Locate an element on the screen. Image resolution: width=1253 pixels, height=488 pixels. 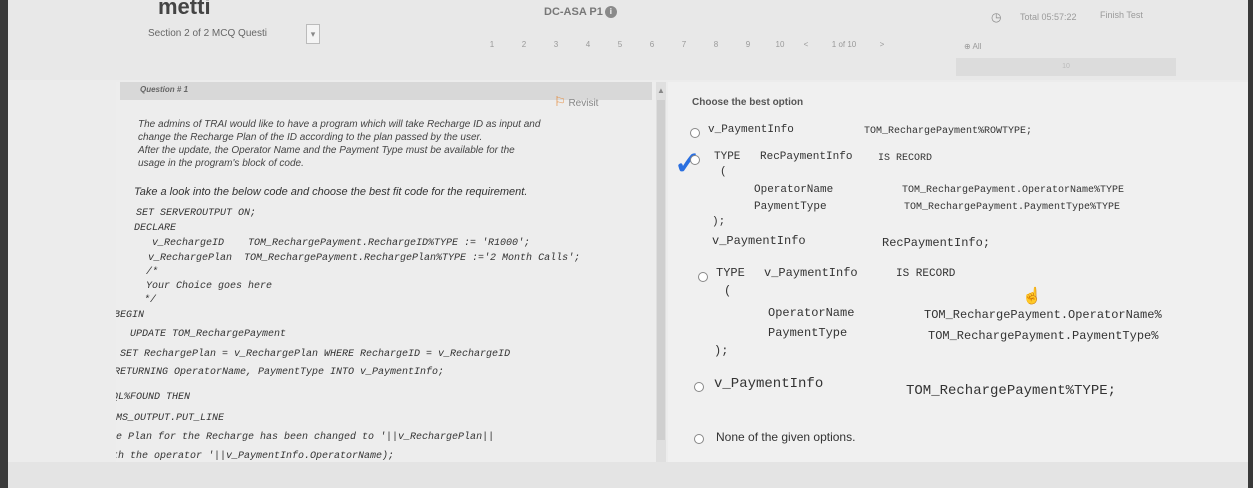
code-line: UPDATE TOM_RechargePayment is located at coordinates (208, 334).